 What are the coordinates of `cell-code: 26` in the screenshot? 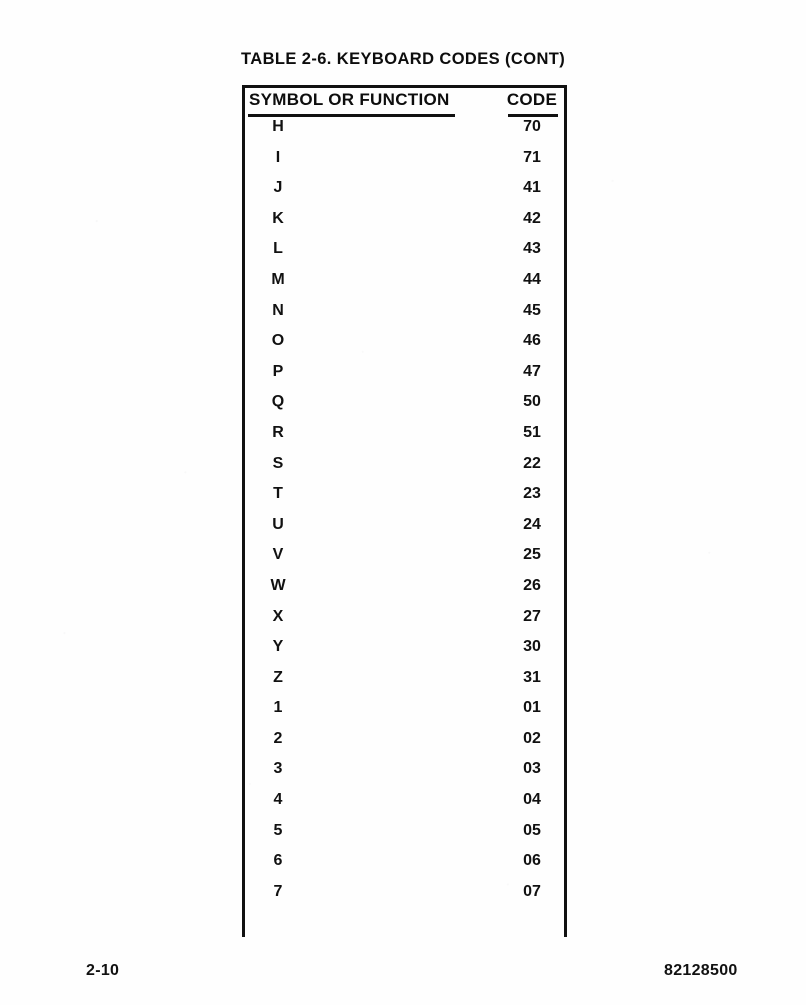 It's located at (532, 585).